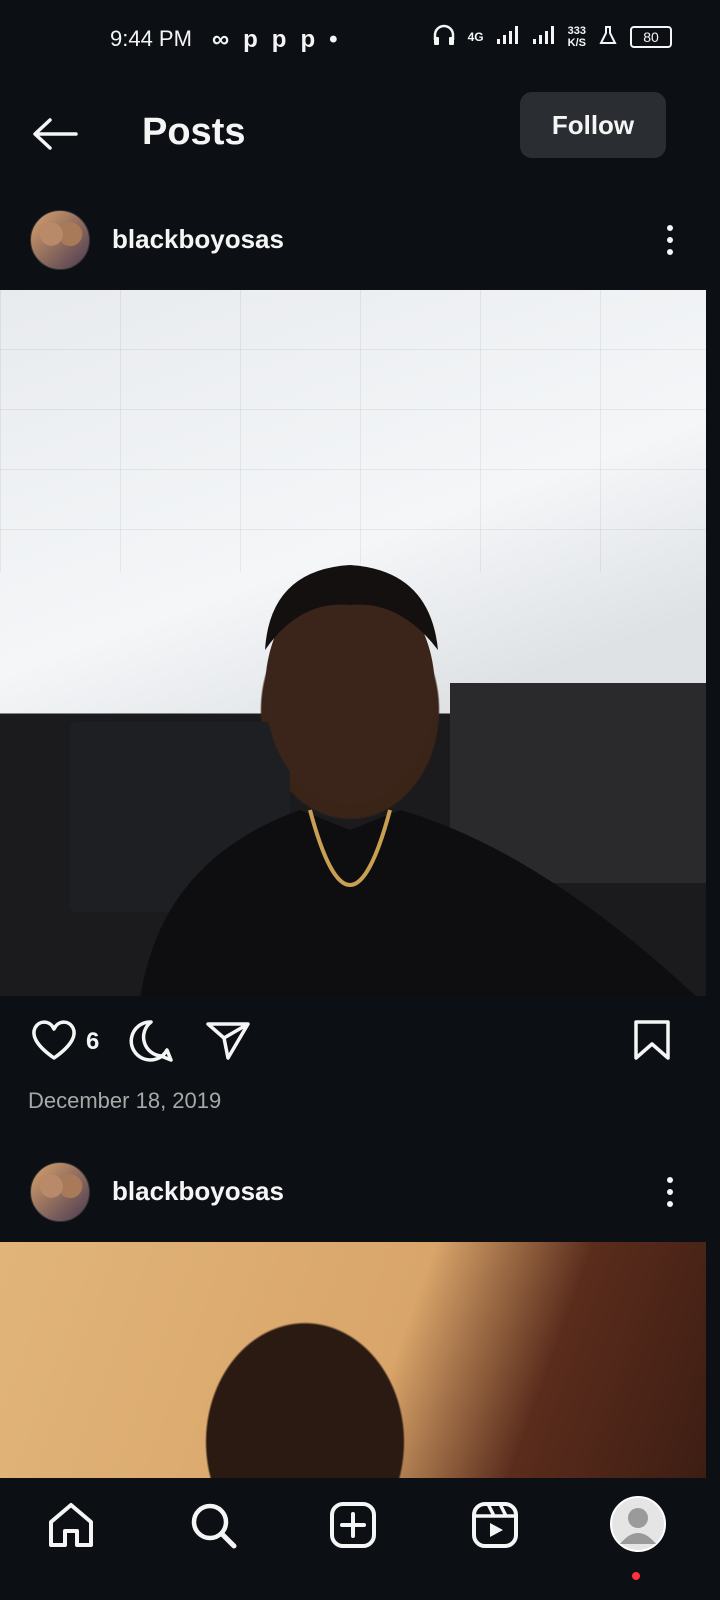  I want to click on profile-icon, so click(638, 1524).